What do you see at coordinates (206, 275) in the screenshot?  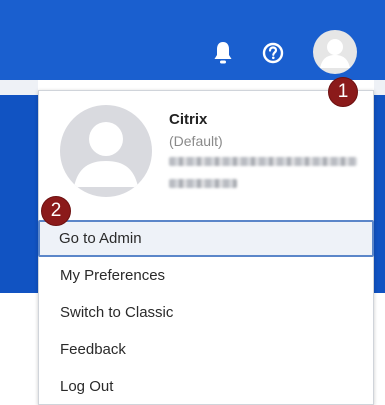 I see `menu-item-my-preferences: My Preferences` at bounding box center [206, 275].